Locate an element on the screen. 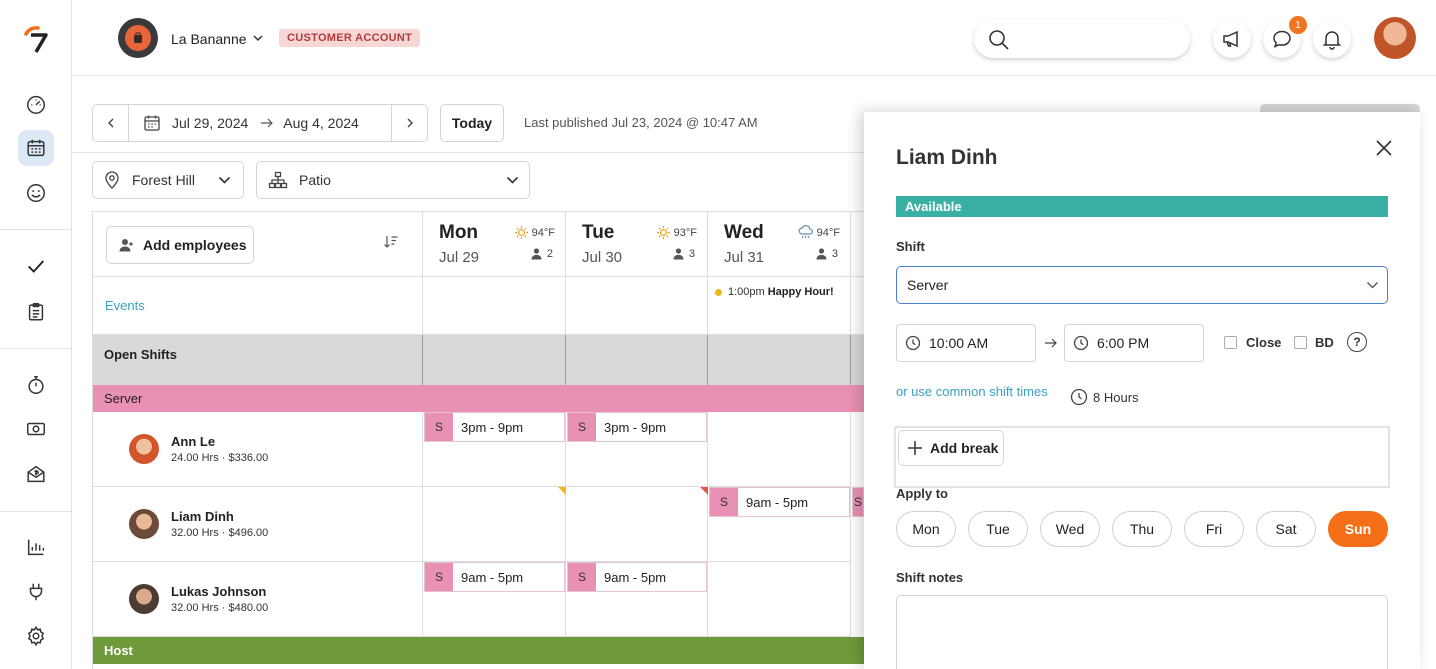 The height and width of the screenshot is (669, 1436). employee-row-label: Ann Le 24.00 Hrs · $336.00 is located at coordinates (258, 449).